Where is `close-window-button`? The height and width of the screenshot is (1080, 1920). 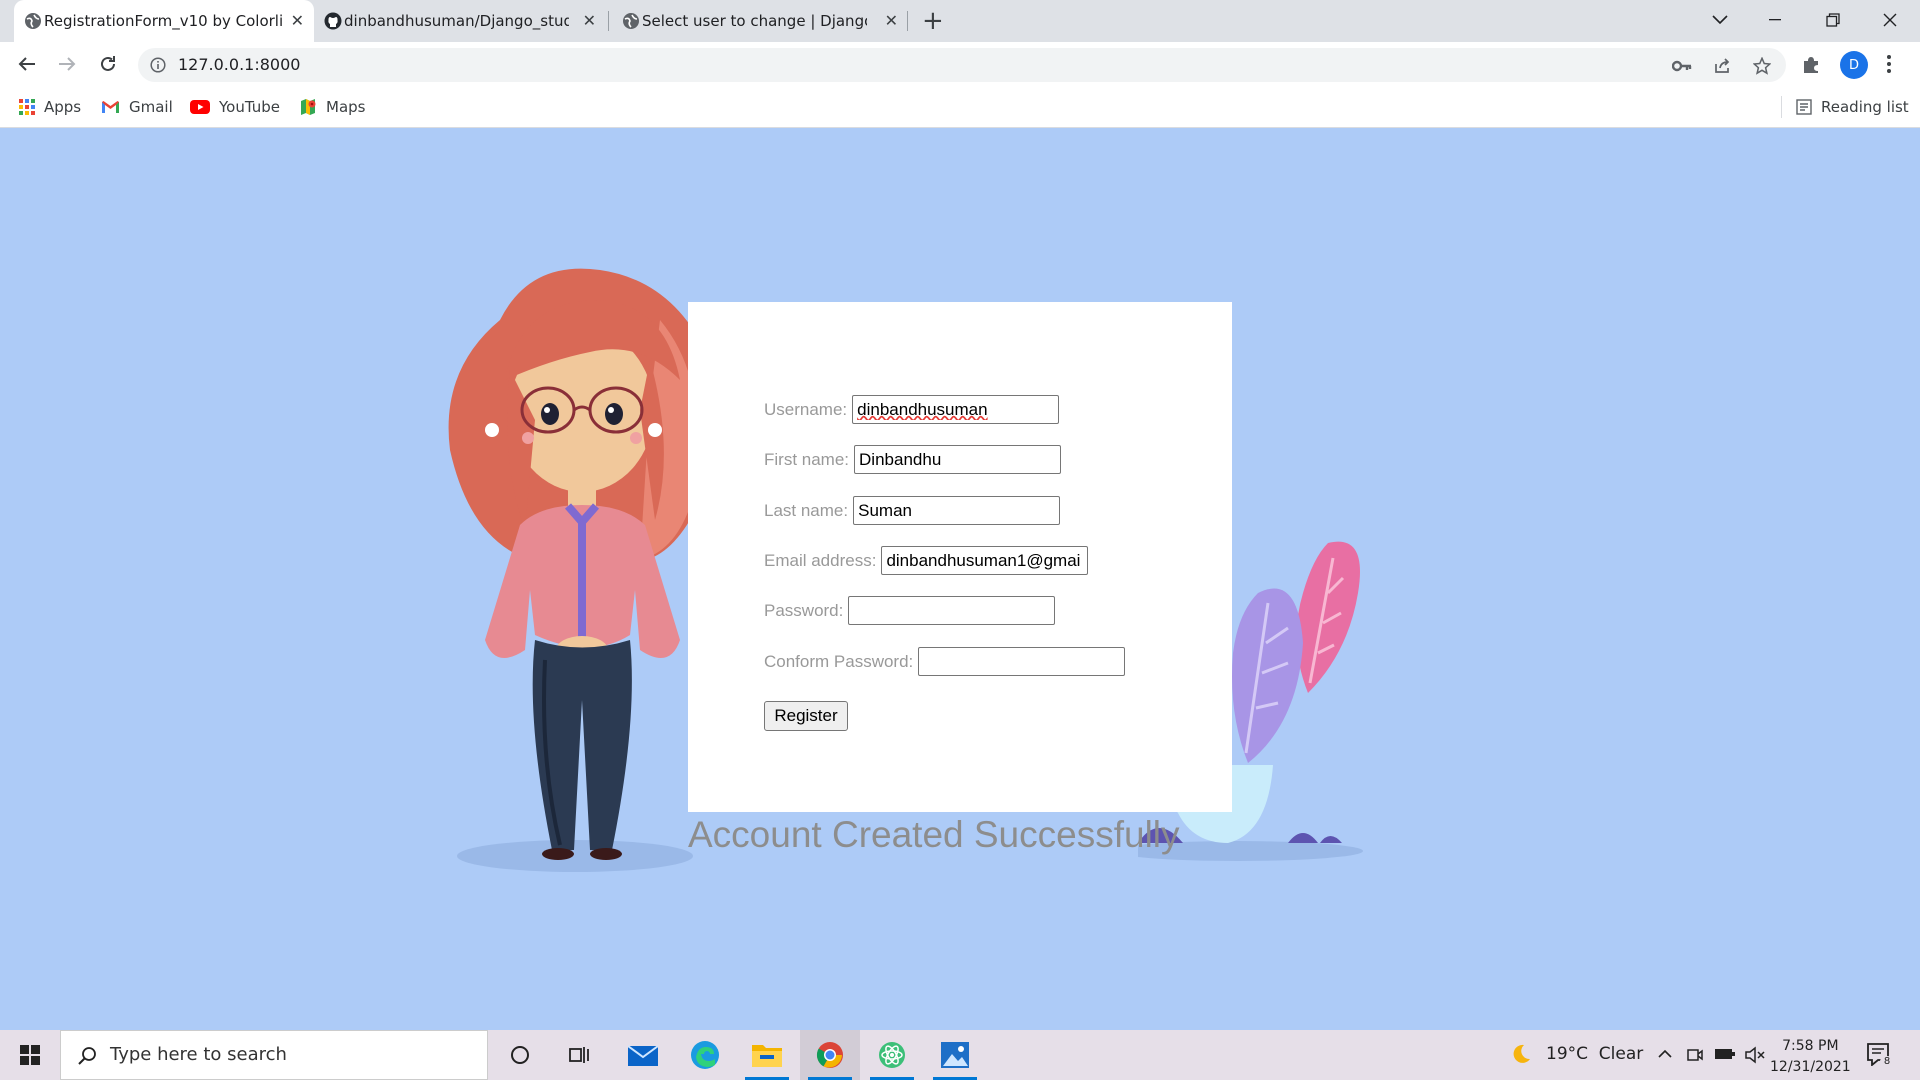 close-window-button is located at coordinates (1890, 20).